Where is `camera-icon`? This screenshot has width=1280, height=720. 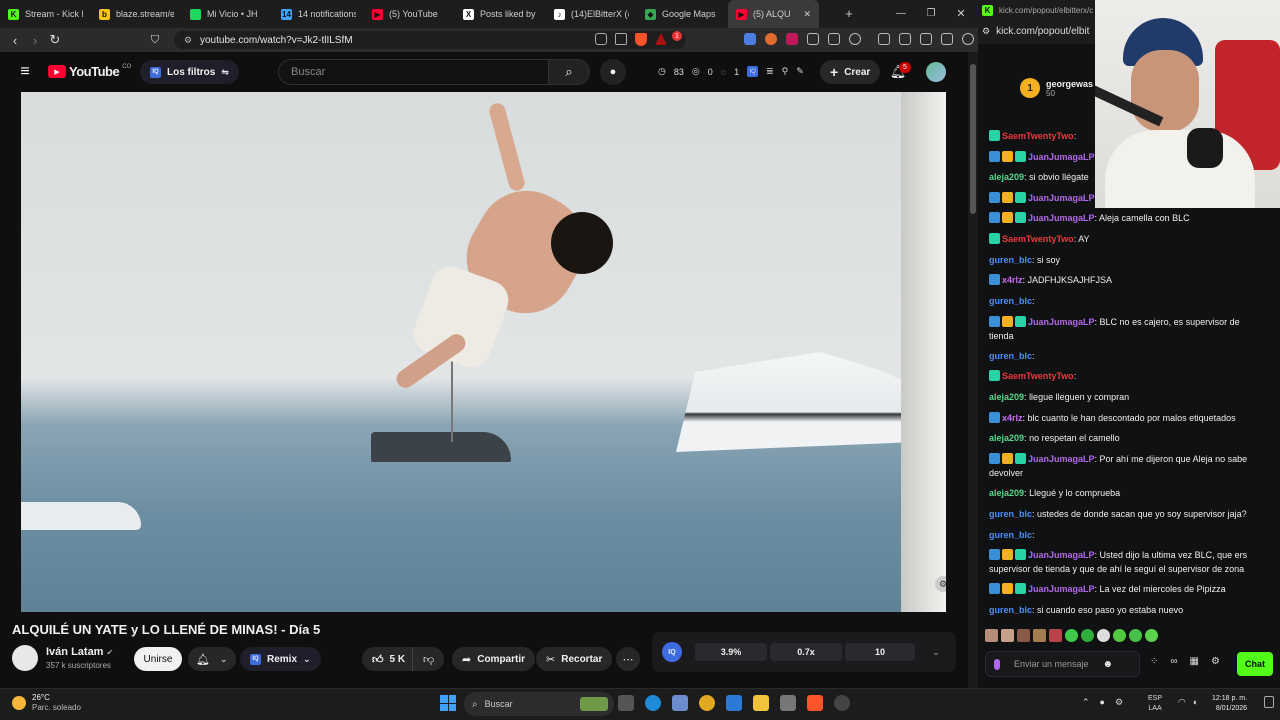
camera-icon is located at coordinates (788, 703).